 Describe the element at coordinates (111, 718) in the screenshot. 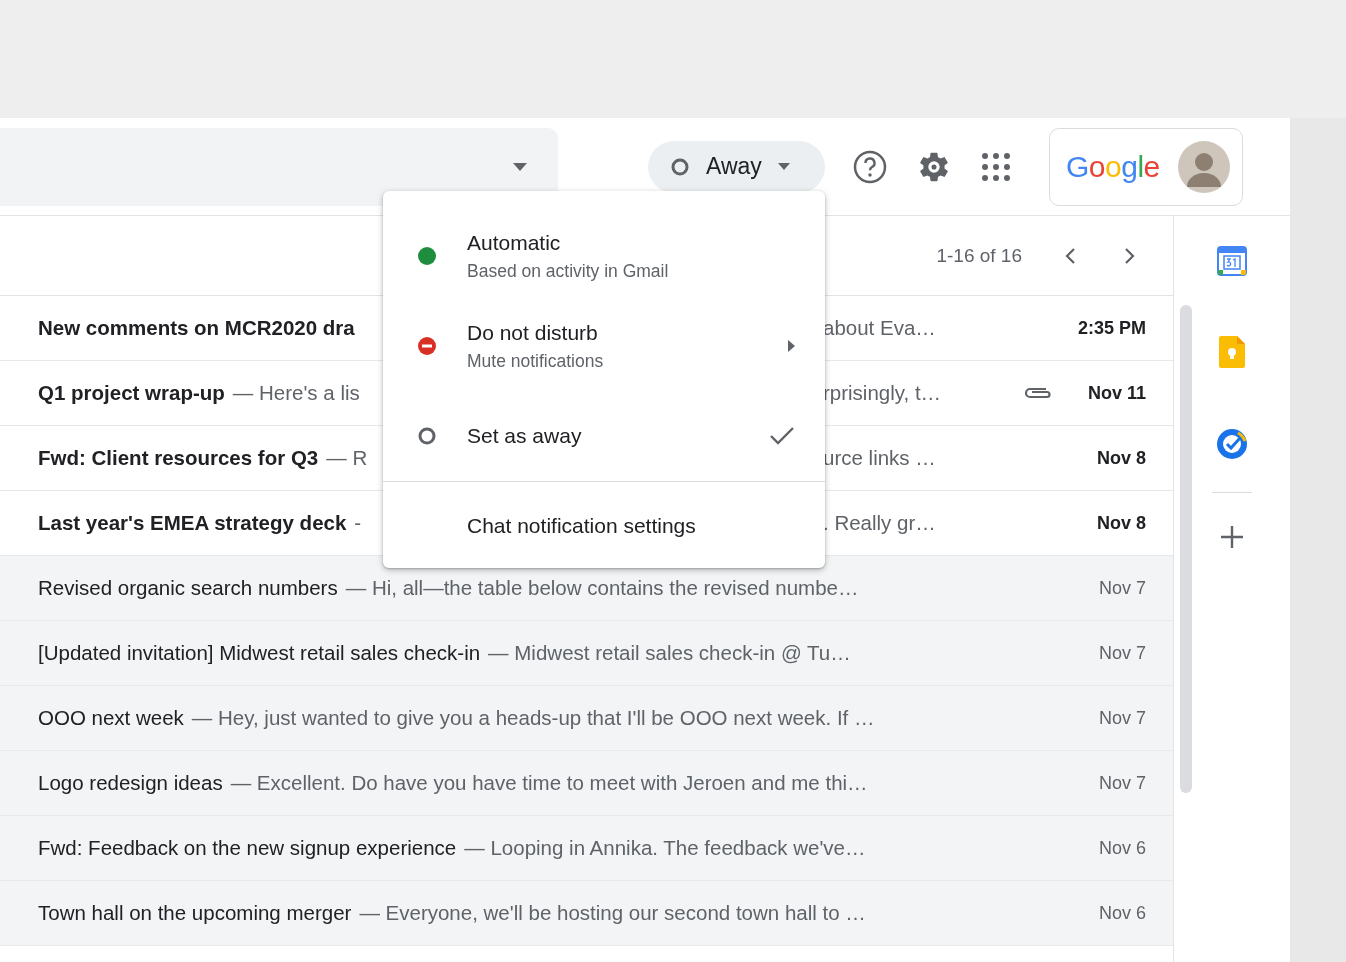

I see `message-subject: OOO next week` at that location.